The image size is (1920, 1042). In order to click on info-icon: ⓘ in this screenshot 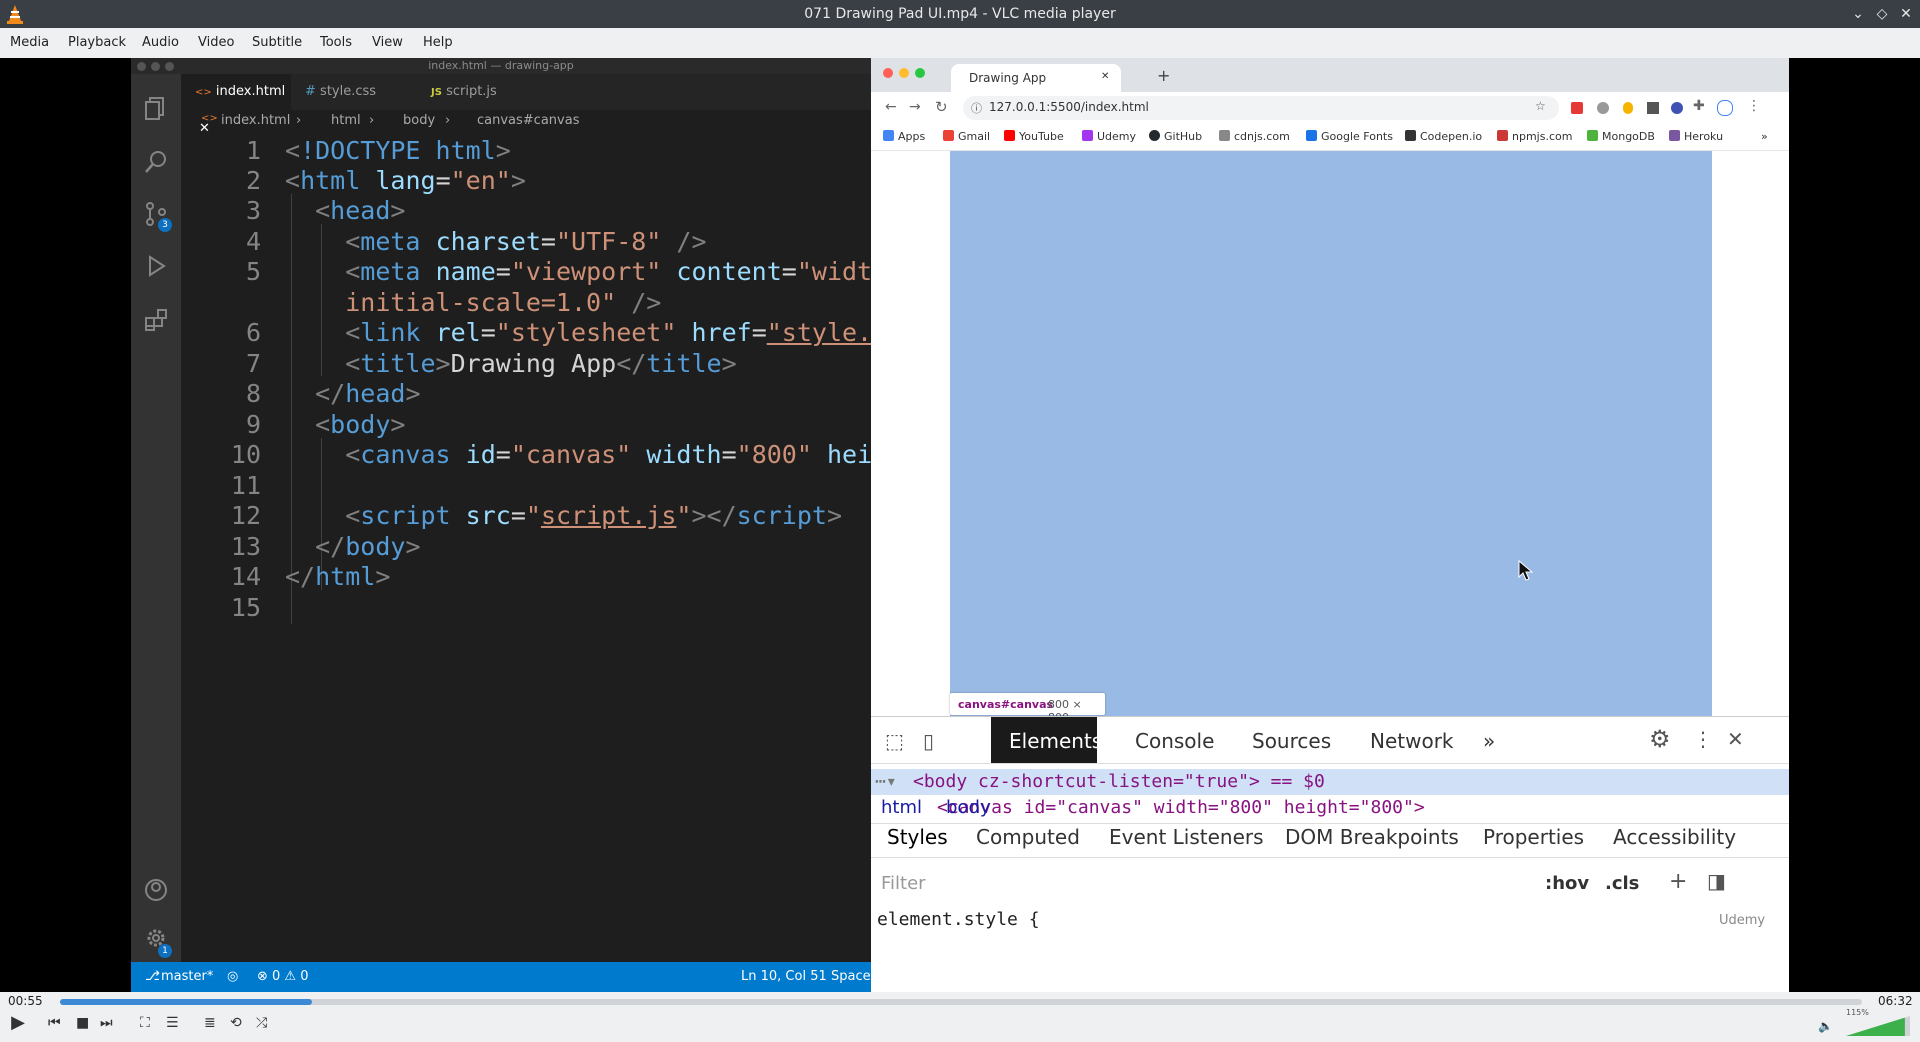, I will do `click(976, 108)`.